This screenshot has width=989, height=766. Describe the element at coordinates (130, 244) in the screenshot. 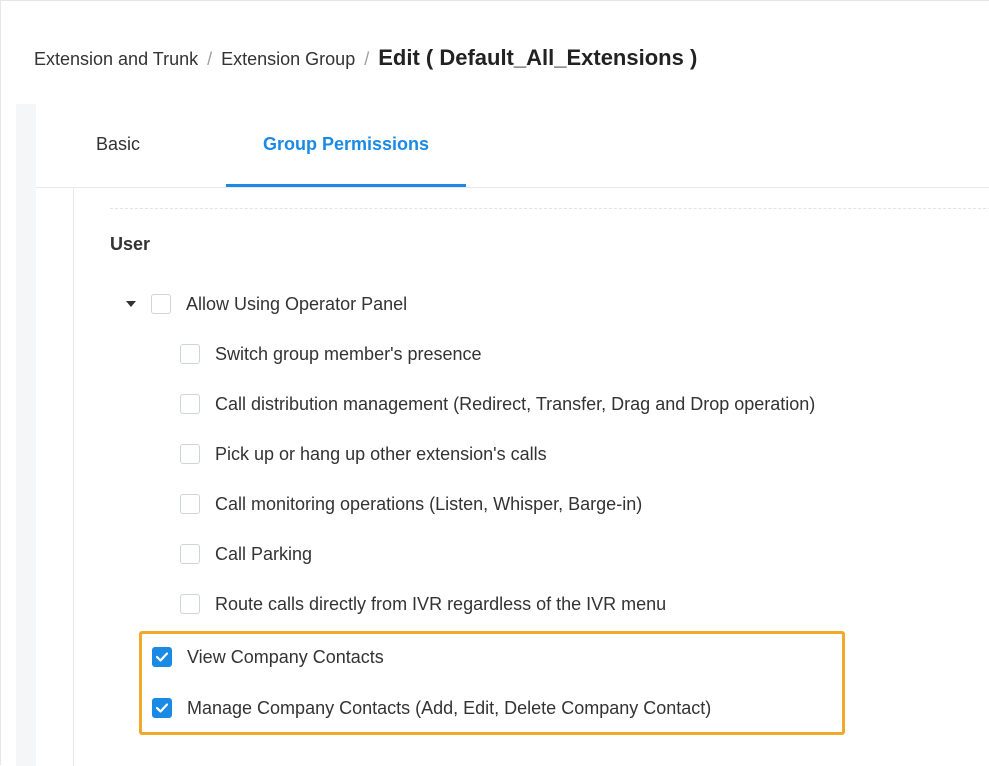

I see `section-title-user: User` at that location.